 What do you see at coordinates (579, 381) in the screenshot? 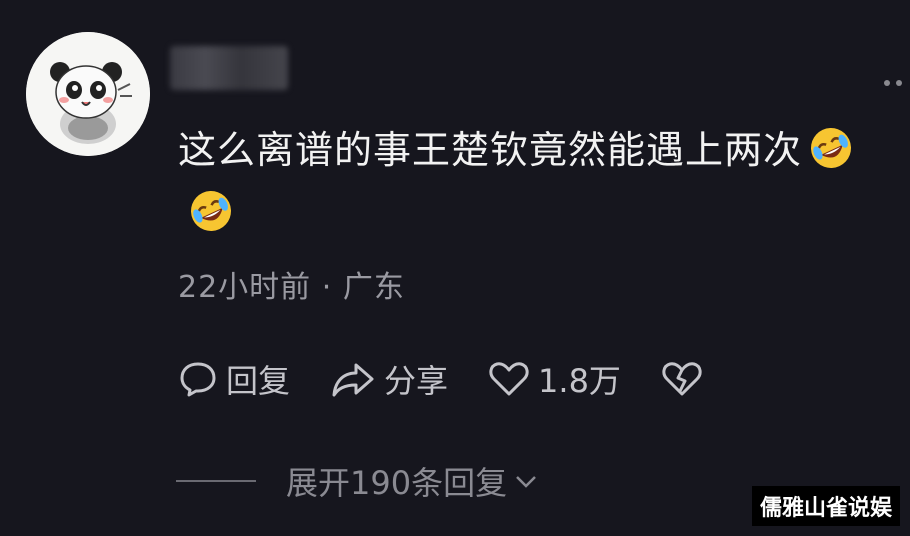
I see `like-count: 1.8万` at bounding box center [579, 381].